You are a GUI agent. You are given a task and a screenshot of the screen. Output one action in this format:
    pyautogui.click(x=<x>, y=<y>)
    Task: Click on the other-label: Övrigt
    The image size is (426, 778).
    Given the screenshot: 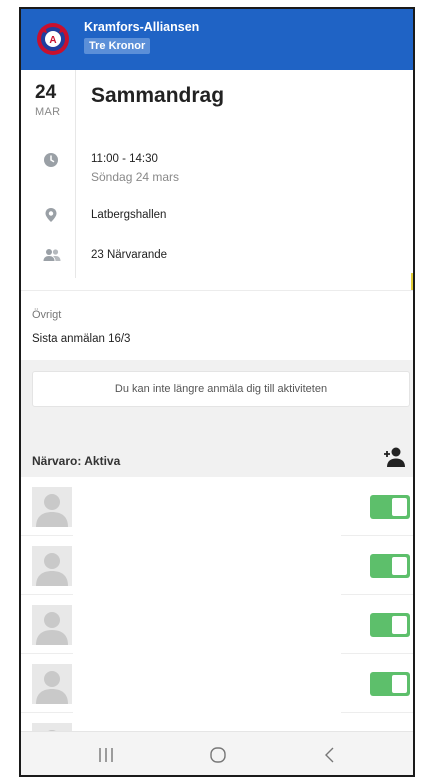 What is the action you would take?
    pyautogui.click(x=47, y=315)
    